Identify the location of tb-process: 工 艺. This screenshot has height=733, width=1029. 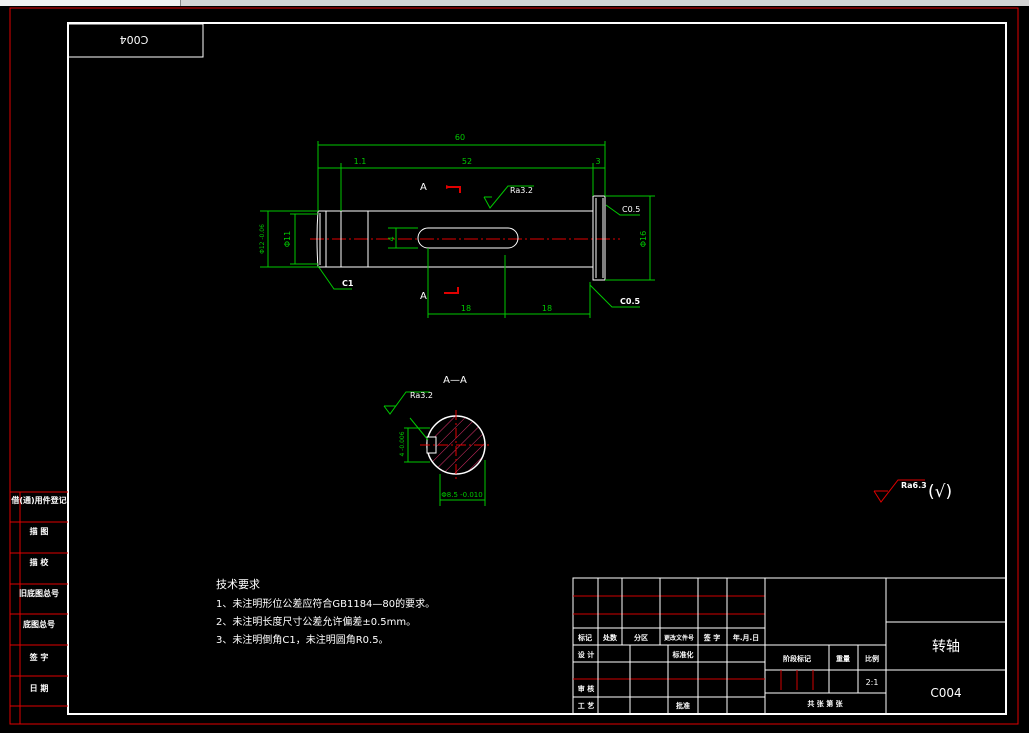
(586, 705).